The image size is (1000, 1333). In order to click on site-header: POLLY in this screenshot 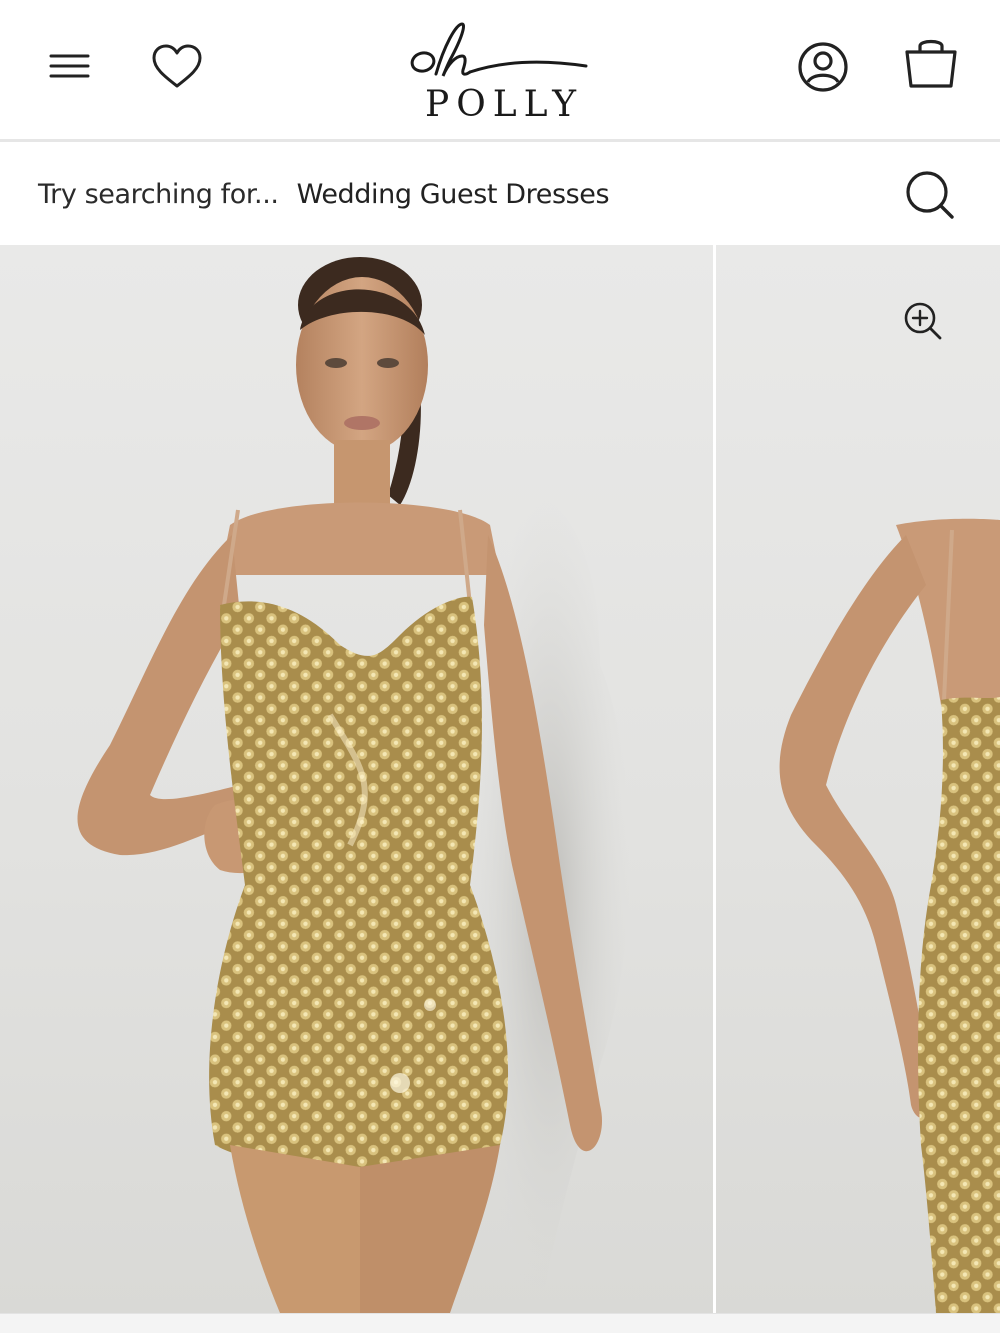, I will do `click(500, 71)`.